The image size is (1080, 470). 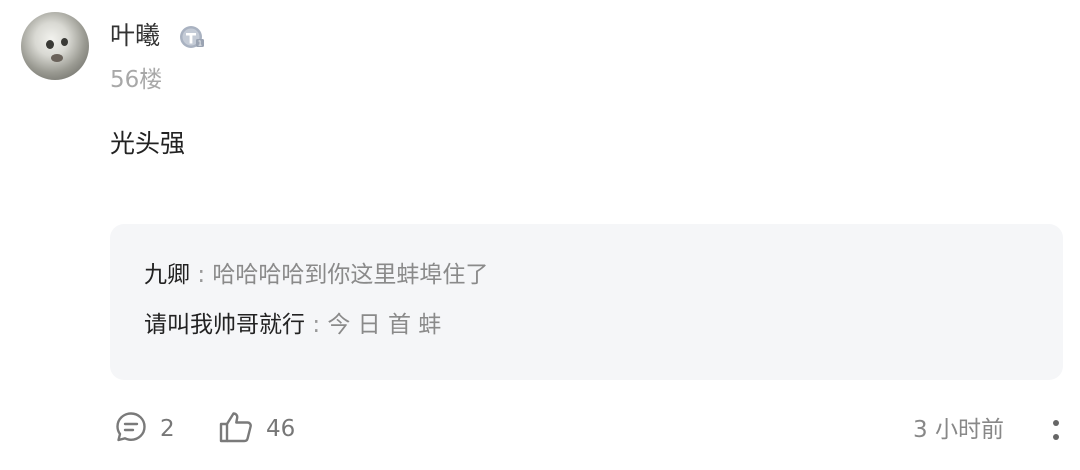 What do you see at coordinates (136, 80) in the screenshot?
I see `floor-number: 56楼` at bounding box center [136, 80].